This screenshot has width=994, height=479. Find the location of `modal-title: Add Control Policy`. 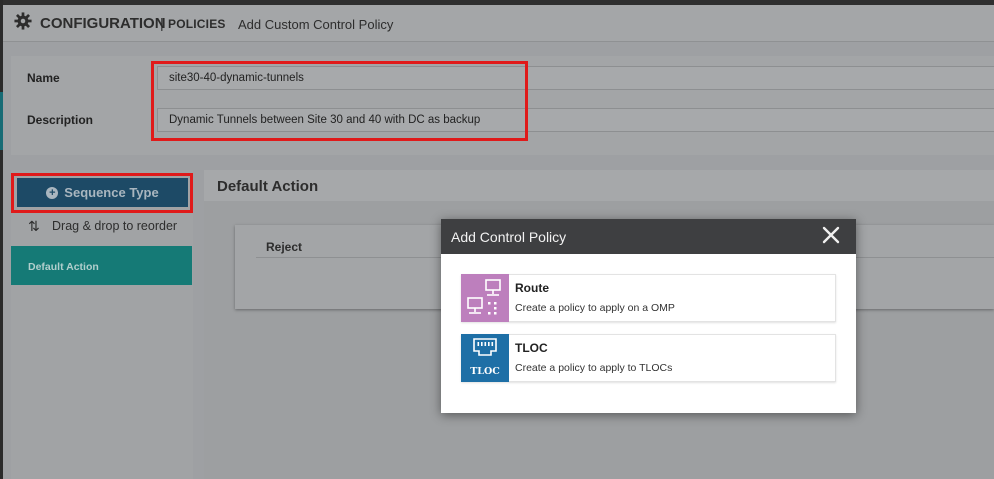

modal-title: Add Control Policy is located at coordinates (509, 237).